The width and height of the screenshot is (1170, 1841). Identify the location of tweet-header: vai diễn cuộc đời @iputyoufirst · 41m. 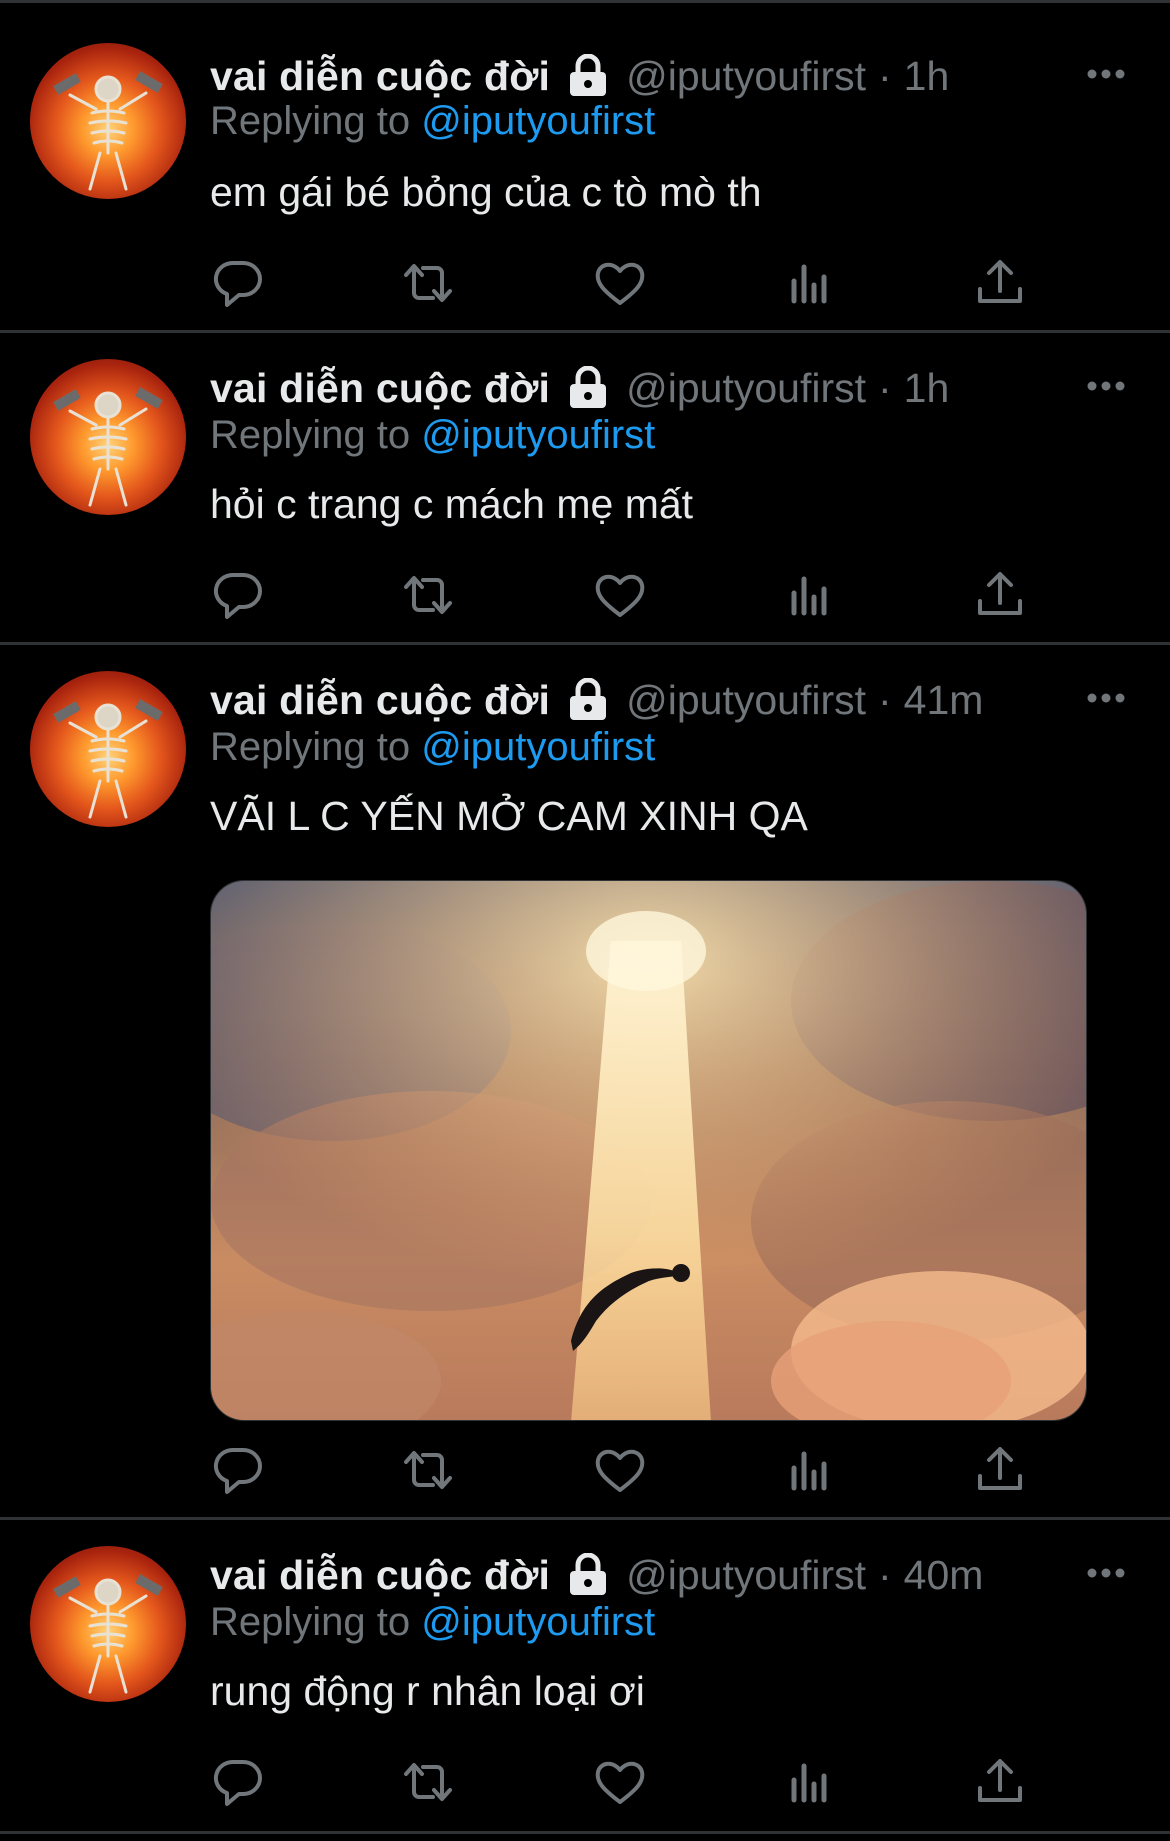
(596, 700).